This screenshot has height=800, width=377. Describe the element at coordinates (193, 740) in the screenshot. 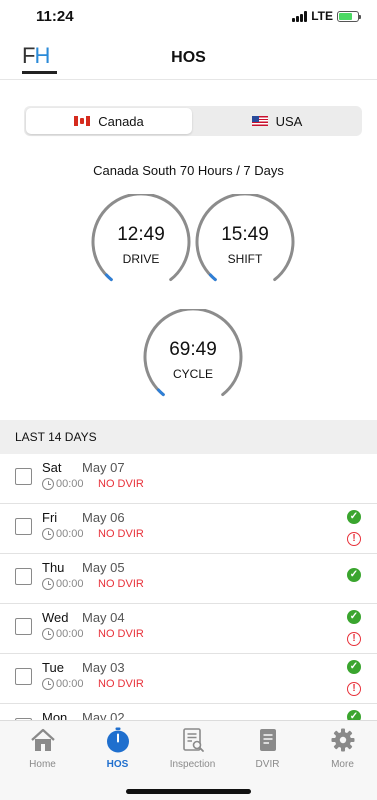

I see `inspection-icon` at that location.